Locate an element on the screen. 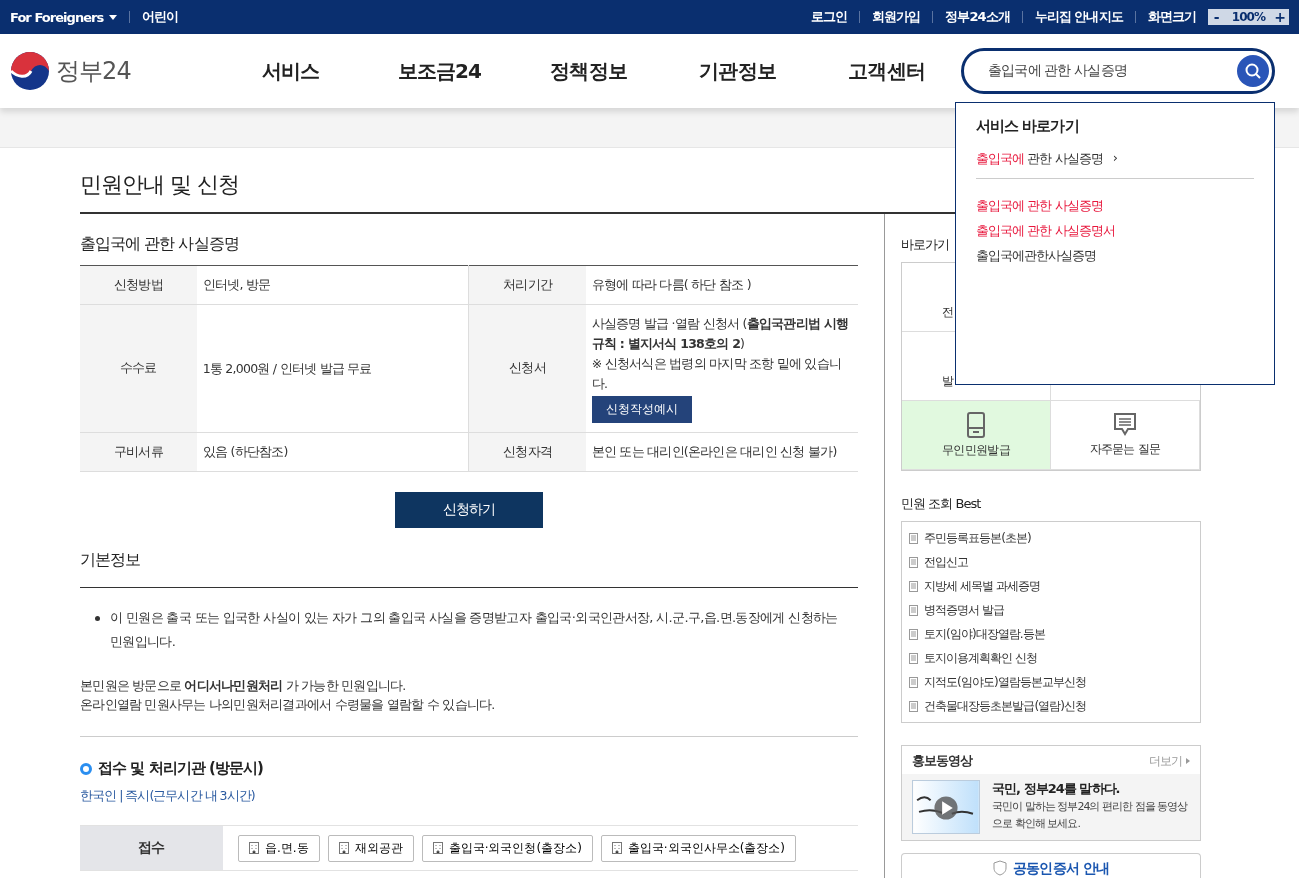 Image resolution: width=1299 pixels, height=878 pixels. section-title: 접수 및 처리기관 (방문시) is located at coordinates (180, 768).